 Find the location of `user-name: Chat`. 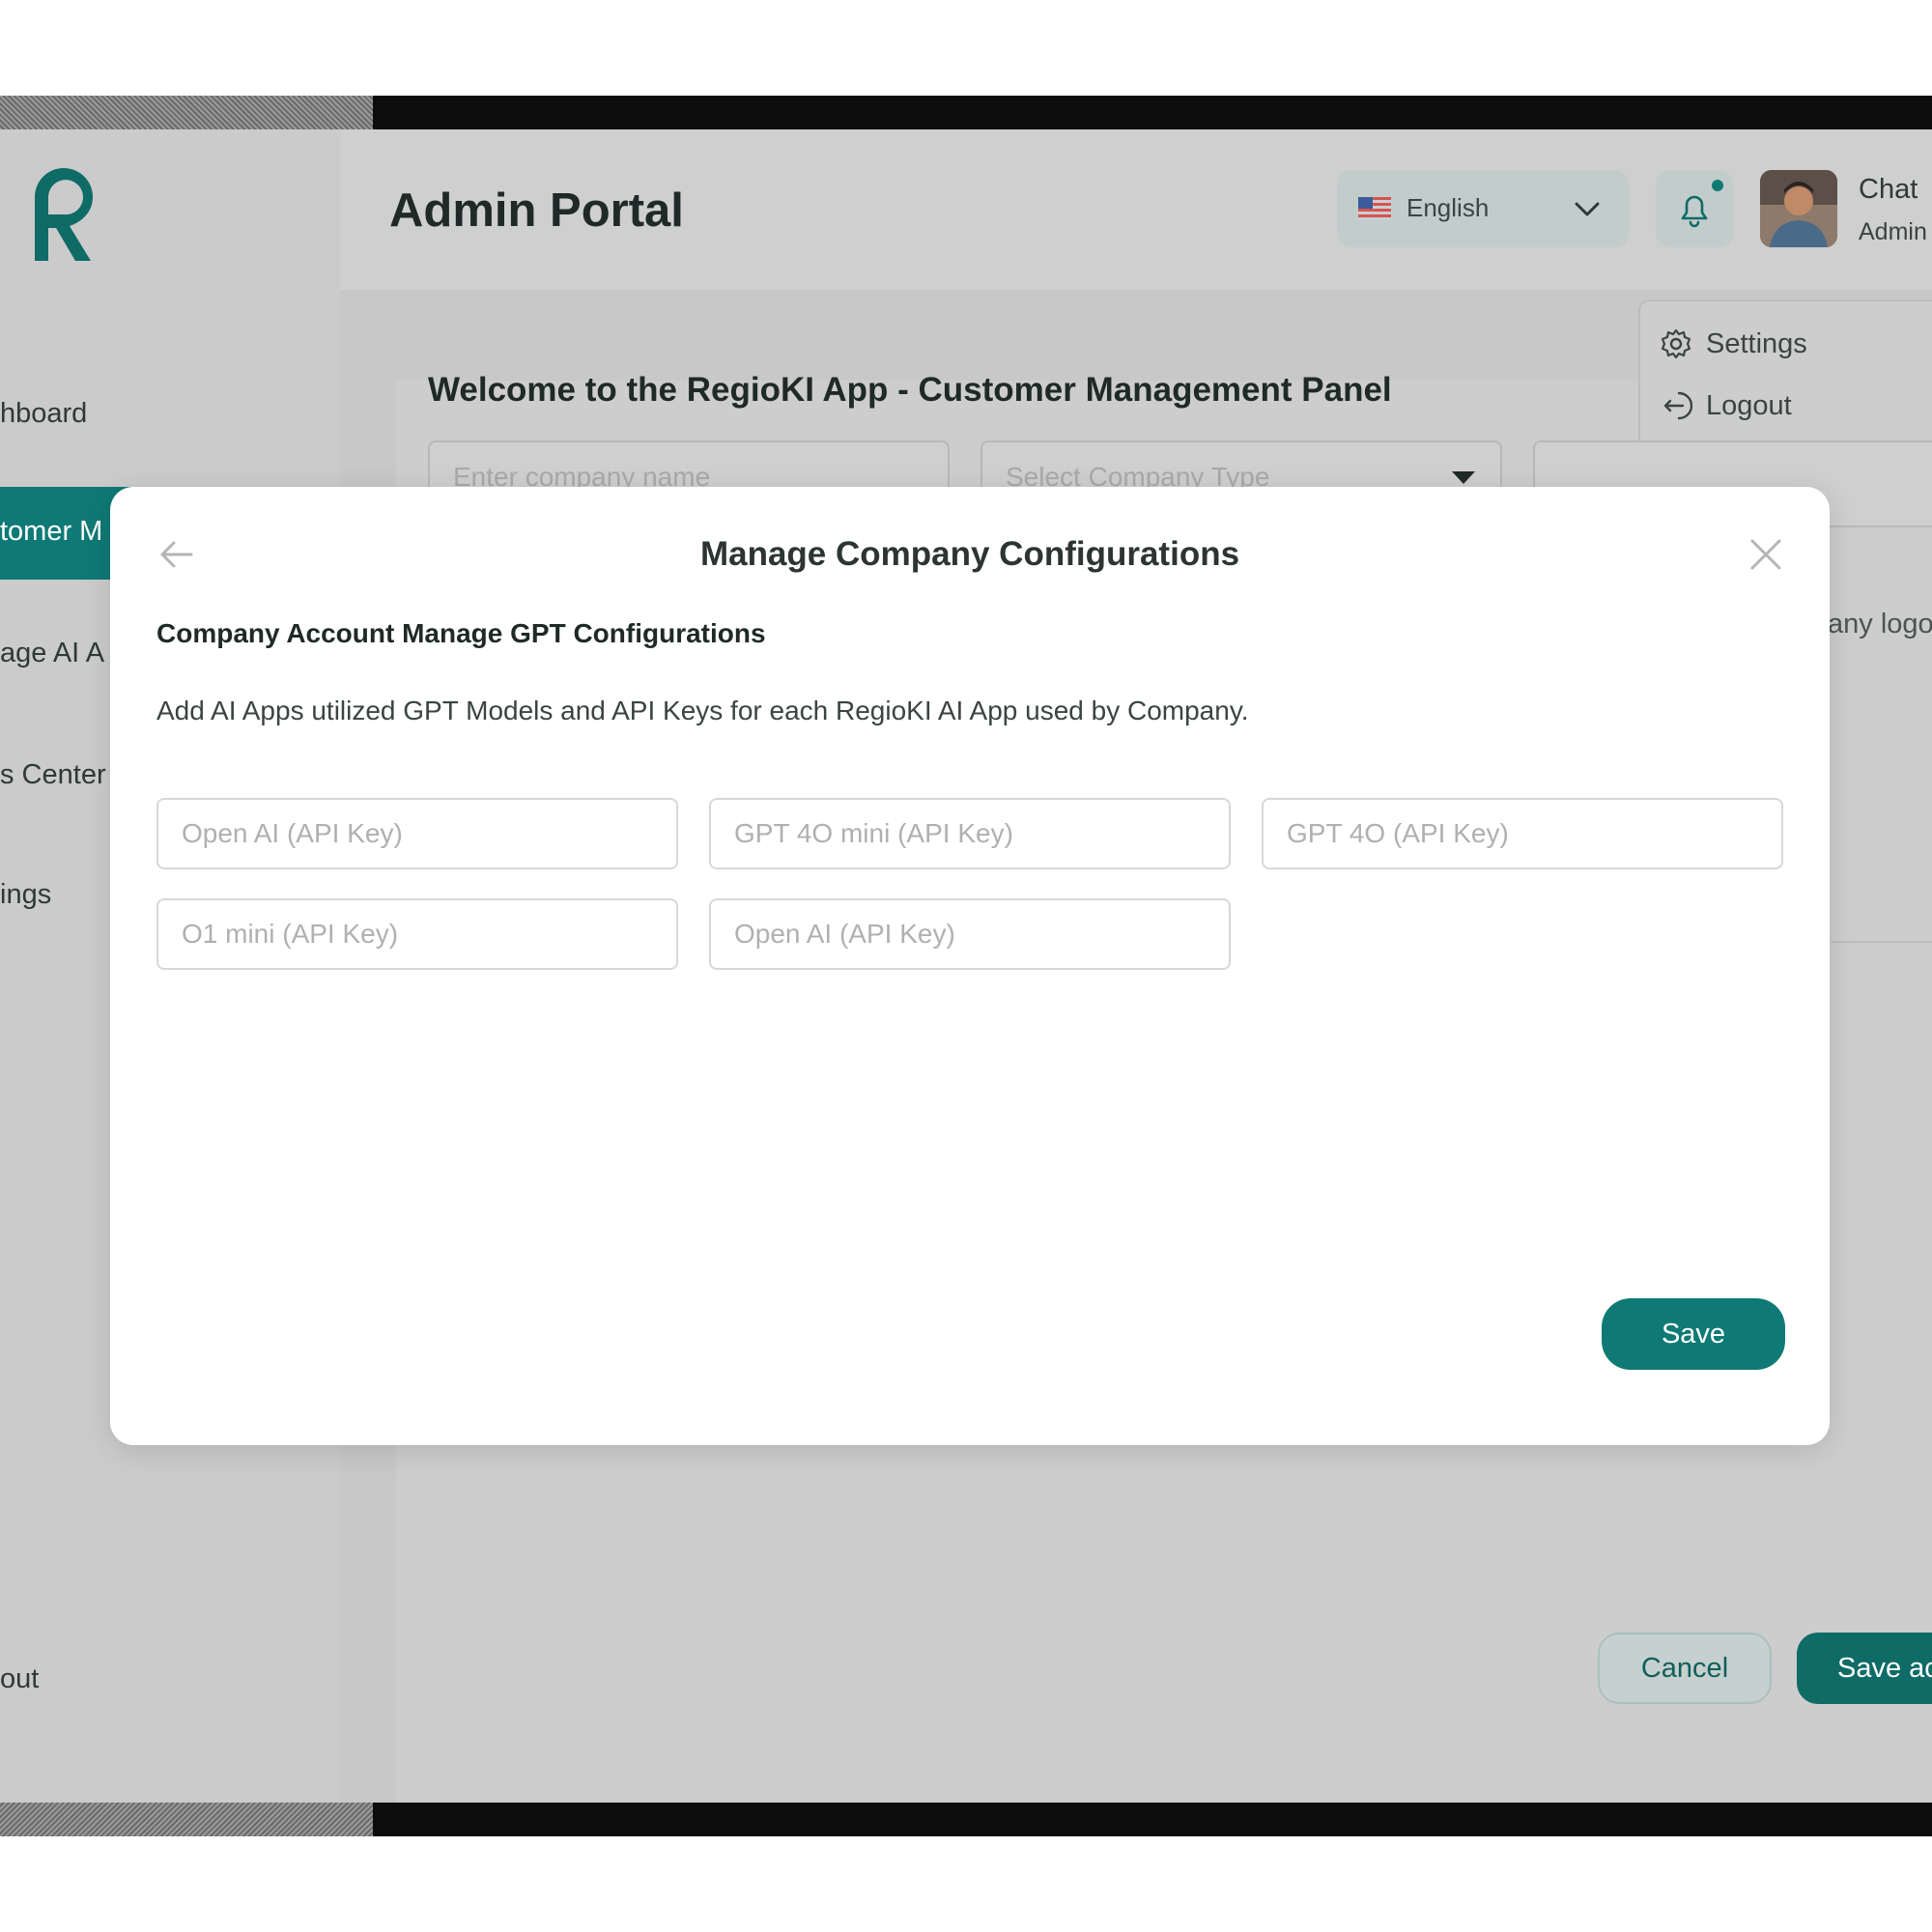

user-name: Chat is located at coordinates (1888, 189).